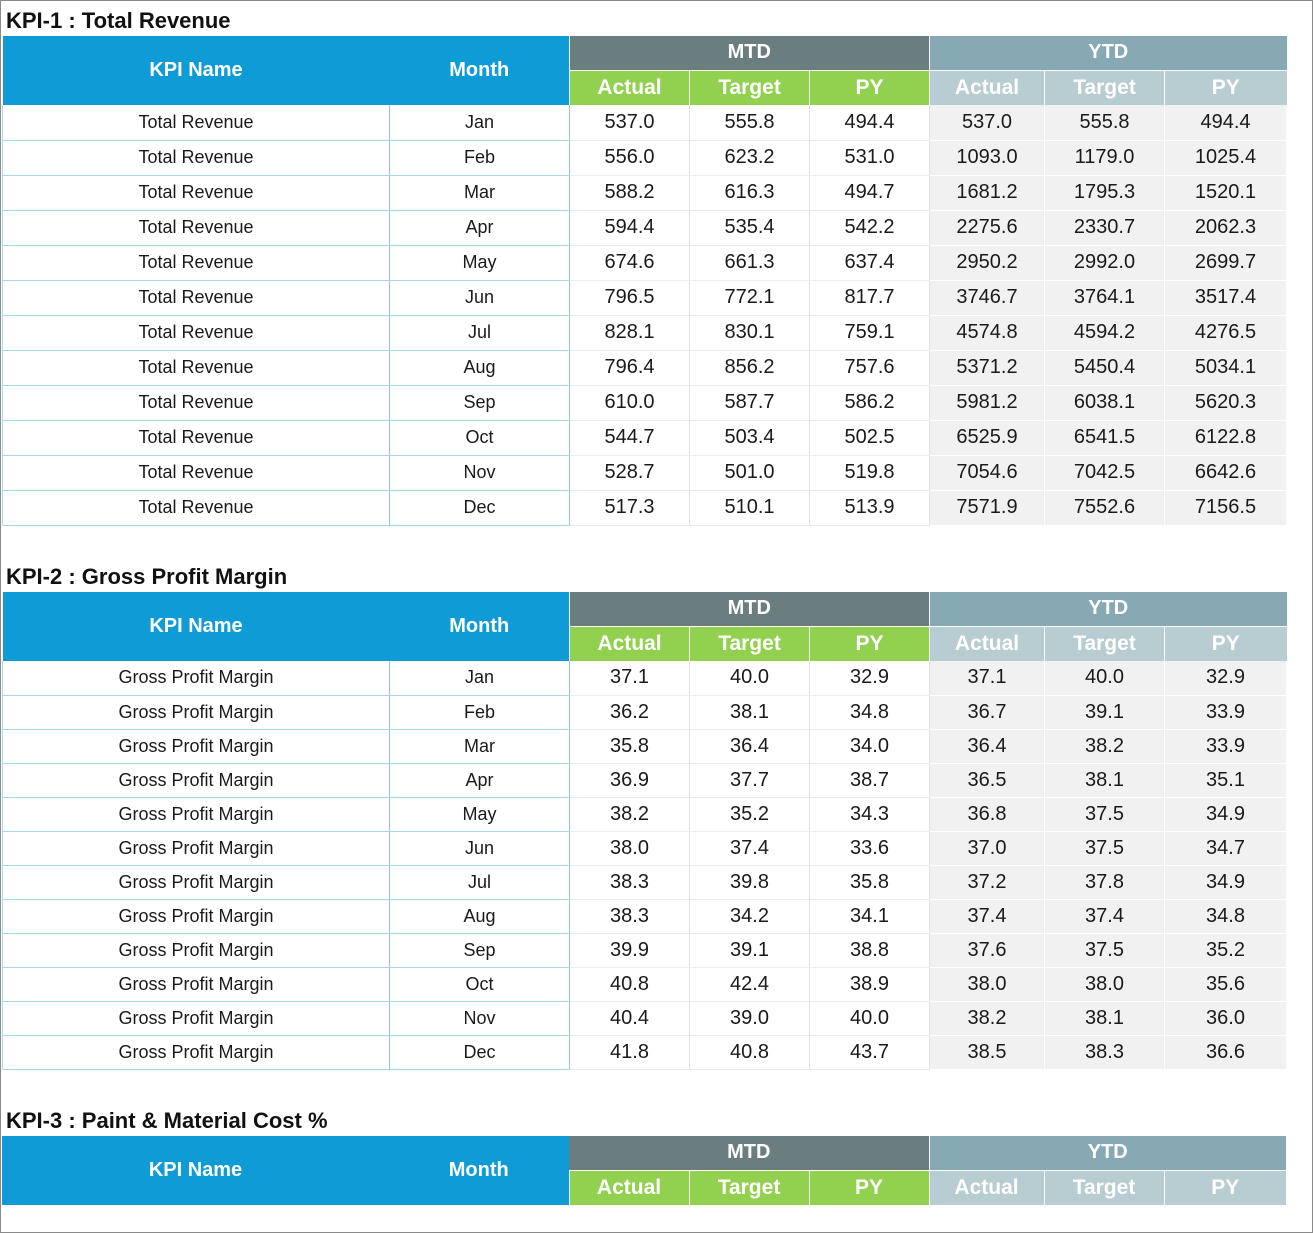 This screenshot has height=1233, width=1313. Describe the element at coordinates (749, 193) in the screenshot. I see `mtd-target-cell: 616.3` at that location.